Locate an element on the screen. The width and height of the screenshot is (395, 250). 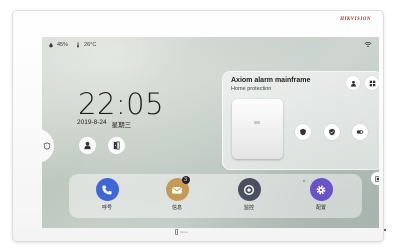
gear-icon is located at coordinates (321, 189).